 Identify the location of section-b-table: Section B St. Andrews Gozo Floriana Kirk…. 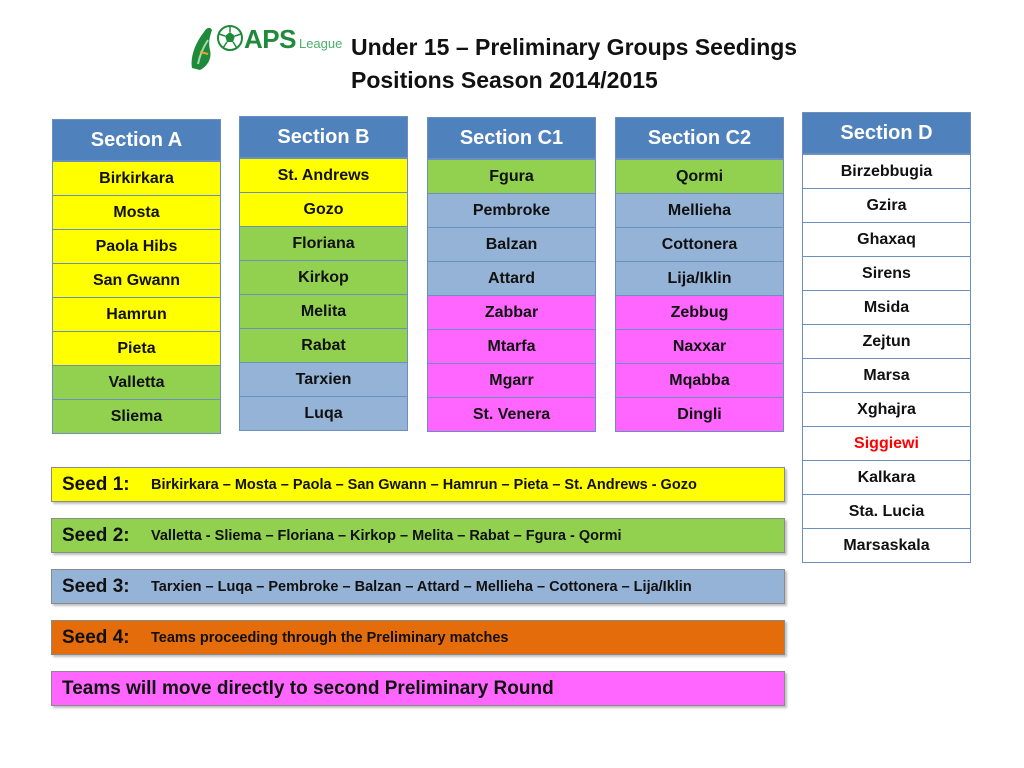
(323, 273).